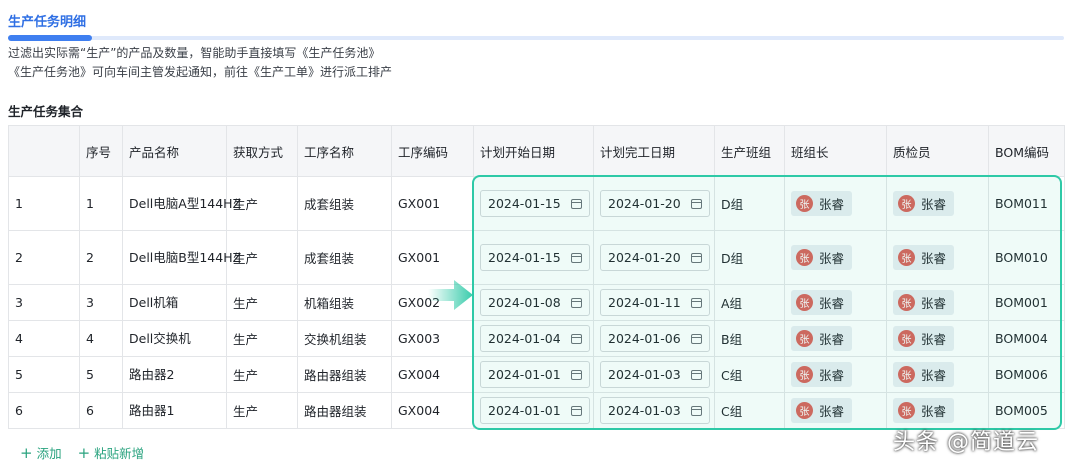 The image size is (1080, 464). I want to click on process-code-cell: GX004, so click(432, 410).